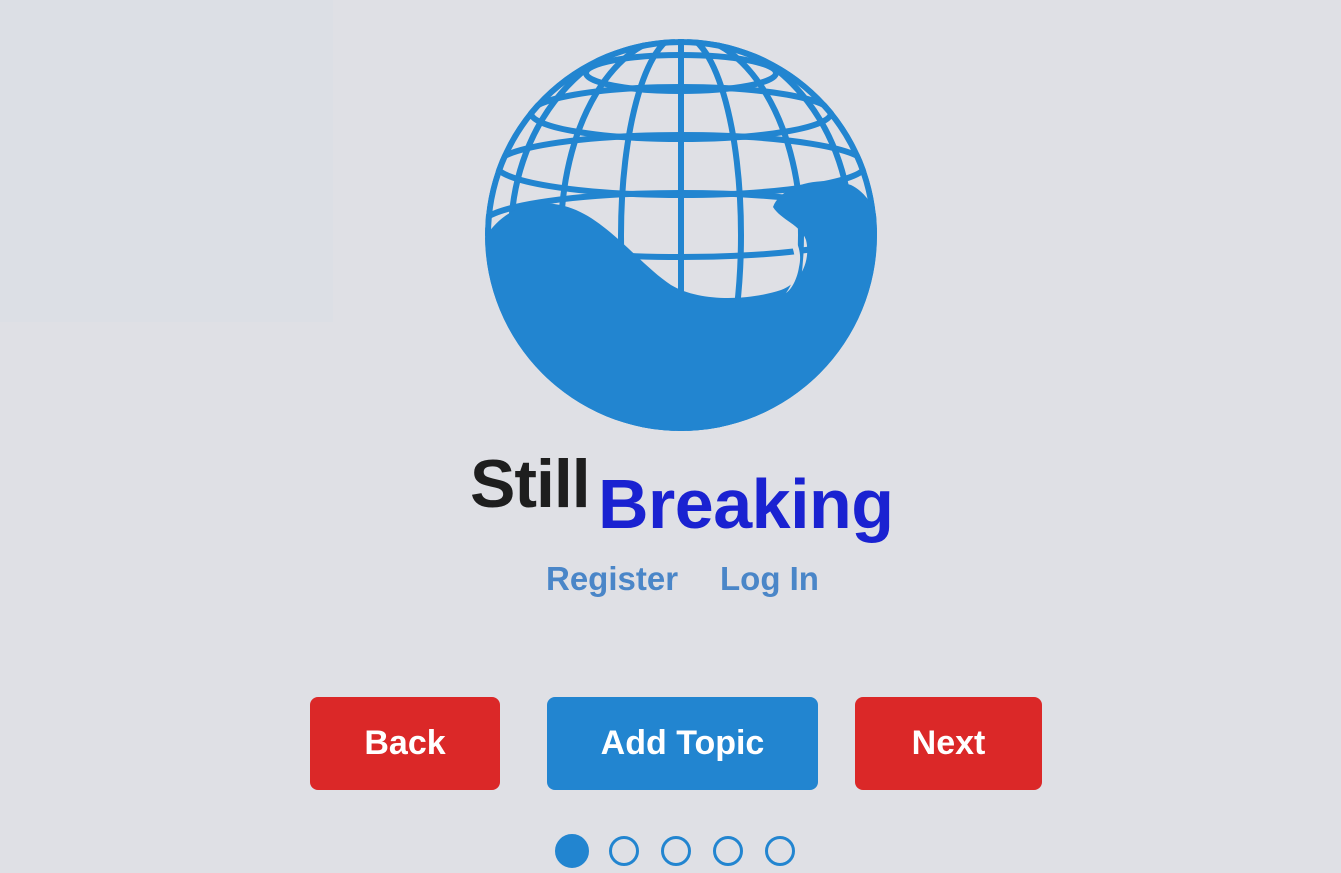 The width and height of the screenshot is (1341, 873). I want to click on back-button: Back, so click(405, 743).